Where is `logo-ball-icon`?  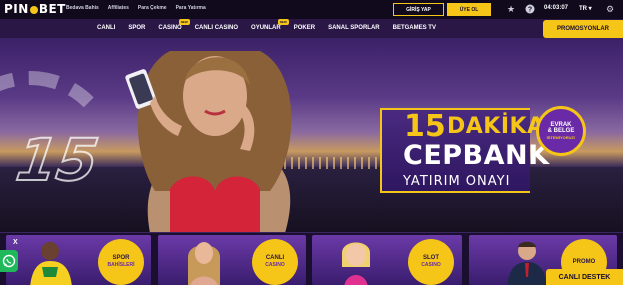
logo-ball-icon is located at coordinates (33, 10).